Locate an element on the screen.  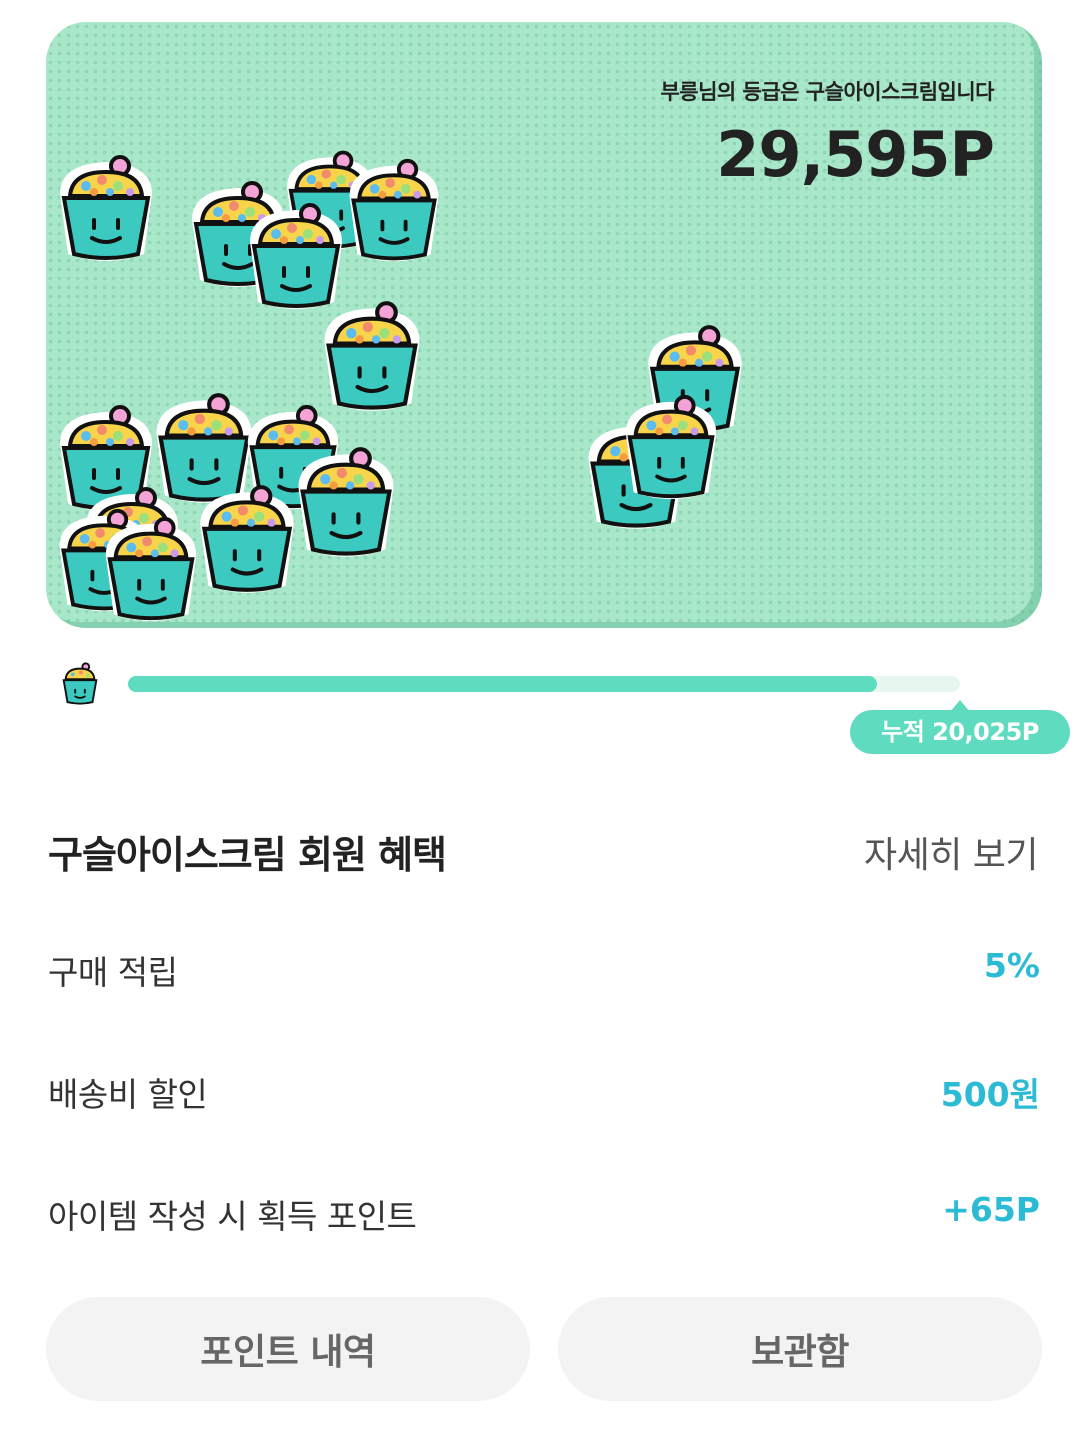
benefit-label: 아이템 작성 시 획득 포인트 is located at coordinates (232, 1216).